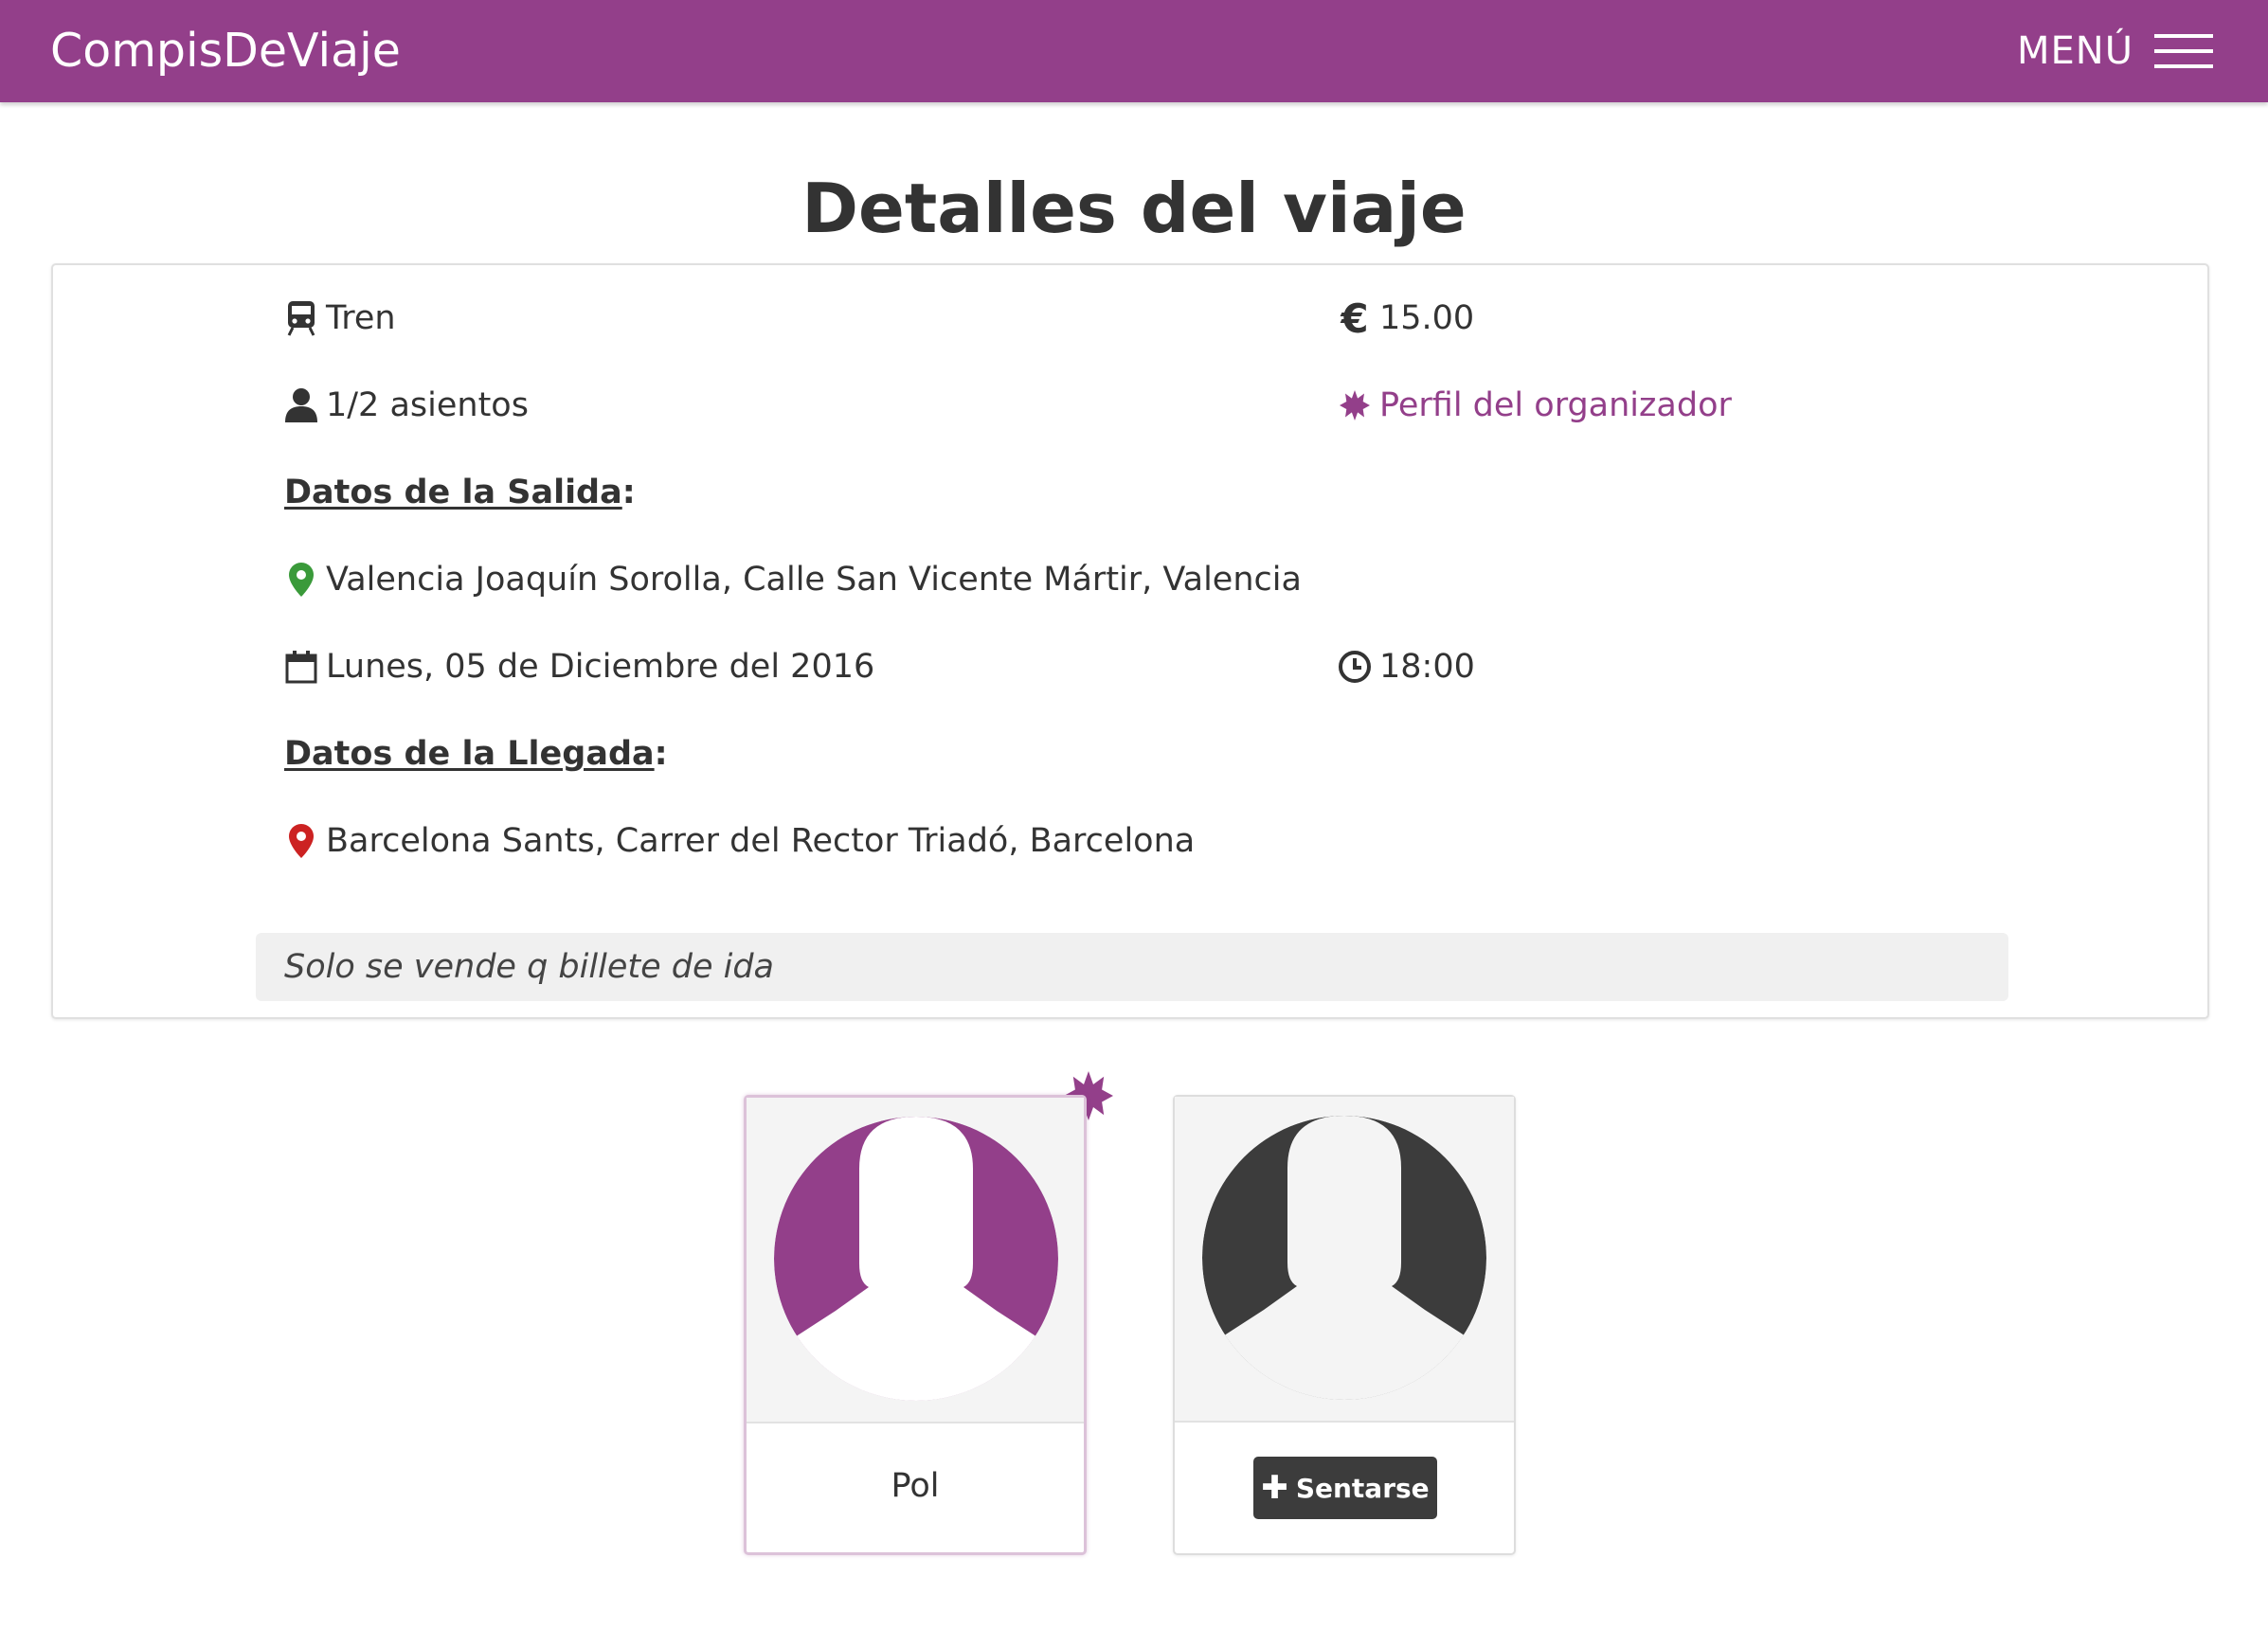  I want to click on seat-card-empty: ✚ Sentarse, so click(1344, 1325).